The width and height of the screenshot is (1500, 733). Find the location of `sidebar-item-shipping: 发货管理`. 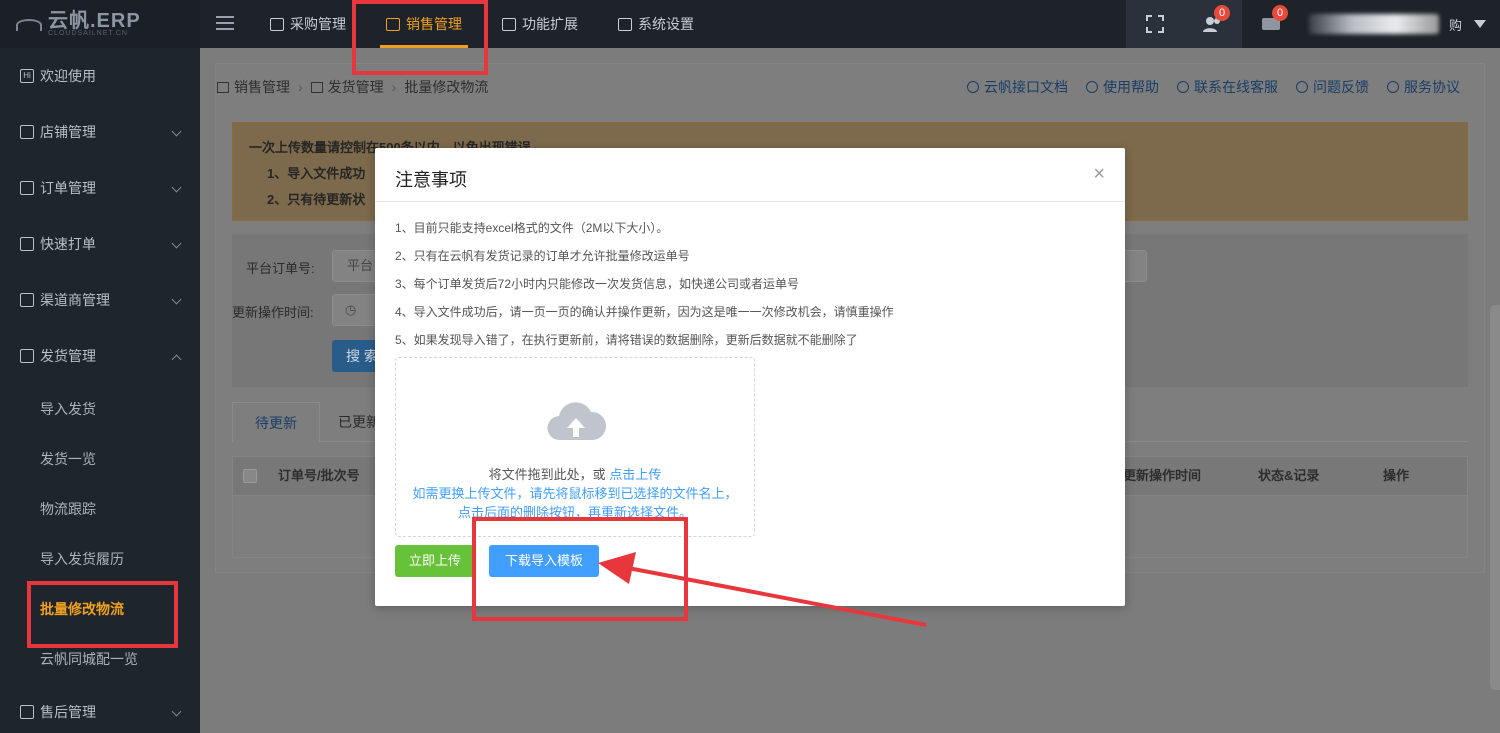

sidebar-item-shipping: 发货管理 is located at coordinates (100, 356).